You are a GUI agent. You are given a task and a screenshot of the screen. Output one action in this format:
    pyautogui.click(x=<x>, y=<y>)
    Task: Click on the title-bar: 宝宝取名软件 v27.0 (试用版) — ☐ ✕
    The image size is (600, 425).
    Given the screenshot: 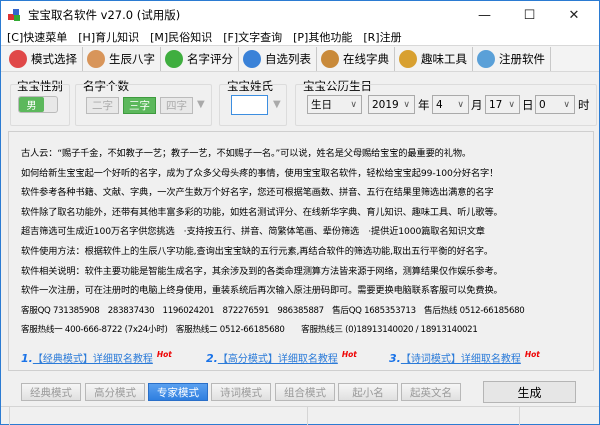 What is the action you would take?
    pyautogui.click(x=300, y=15)
    